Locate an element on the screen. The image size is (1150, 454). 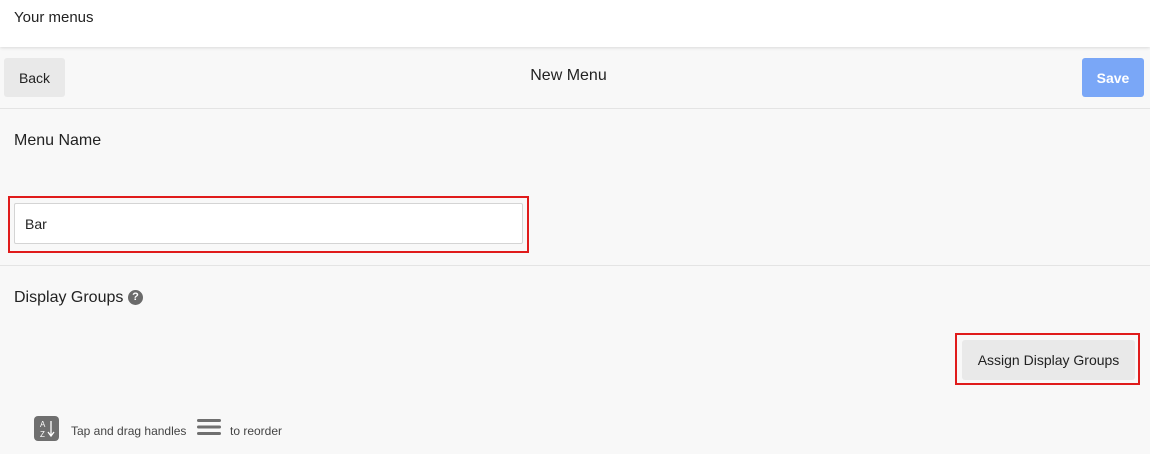
az-sort-icon: A Z is located at coordinates (46, 428).